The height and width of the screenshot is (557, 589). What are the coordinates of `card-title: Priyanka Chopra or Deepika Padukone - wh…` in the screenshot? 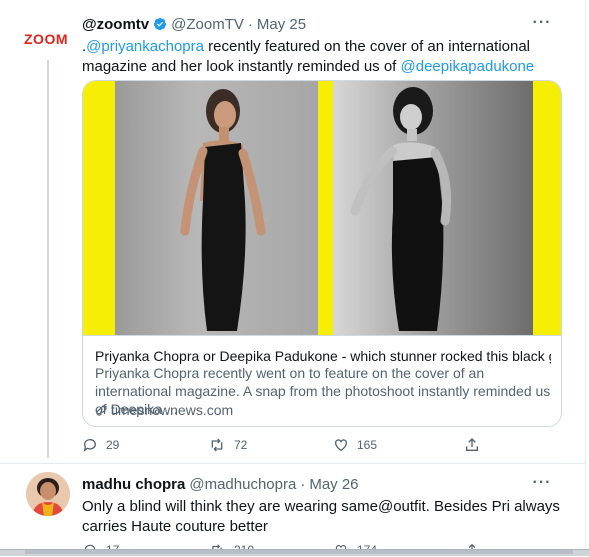 It's located at (323, 356).